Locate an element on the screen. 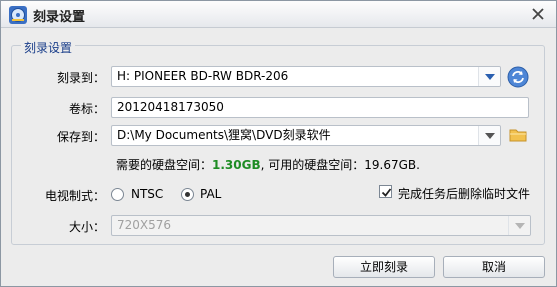 This screenshot has height=287, width=557. save-to-label: 保存到： is located at coordinates (80, 137).